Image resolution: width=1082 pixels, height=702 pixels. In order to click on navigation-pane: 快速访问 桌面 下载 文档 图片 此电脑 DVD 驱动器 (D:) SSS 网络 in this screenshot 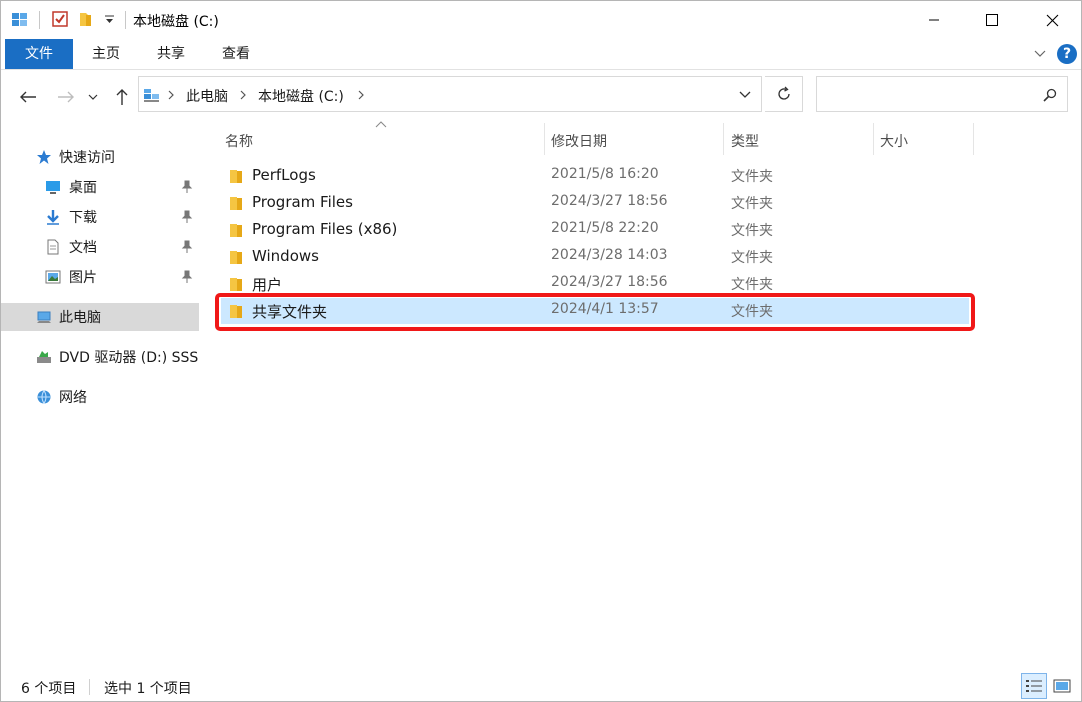, I will do `click(101, 393)`.